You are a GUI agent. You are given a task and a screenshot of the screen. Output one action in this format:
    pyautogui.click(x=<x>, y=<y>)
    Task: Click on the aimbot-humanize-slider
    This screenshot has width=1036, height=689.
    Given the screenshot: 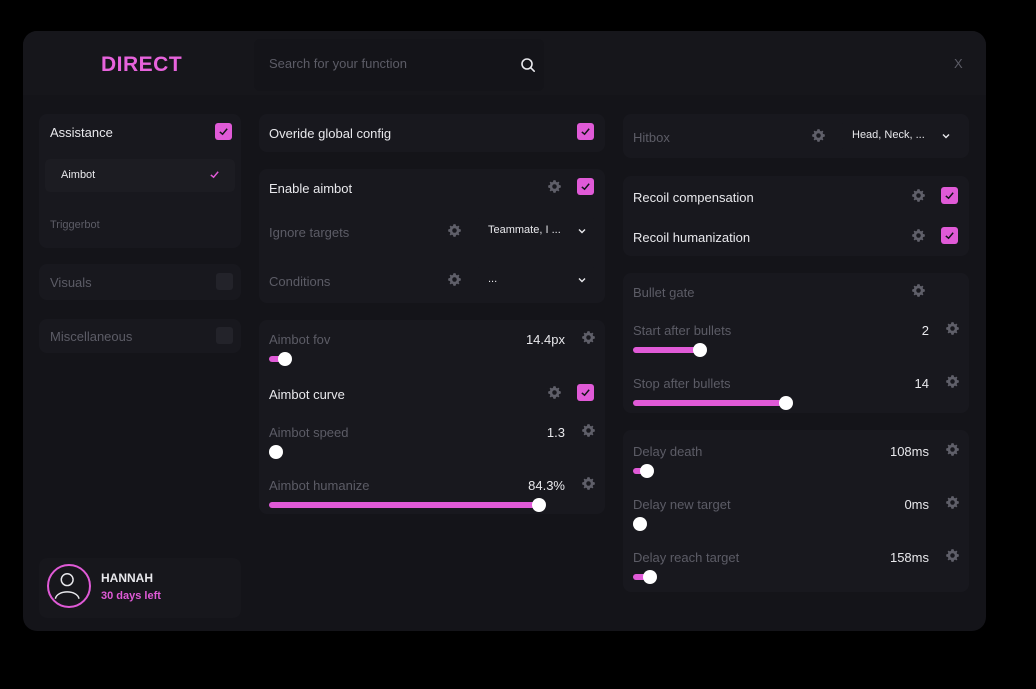 What is the action you would take?
    pyautogui.click(x=429, y=505)
    